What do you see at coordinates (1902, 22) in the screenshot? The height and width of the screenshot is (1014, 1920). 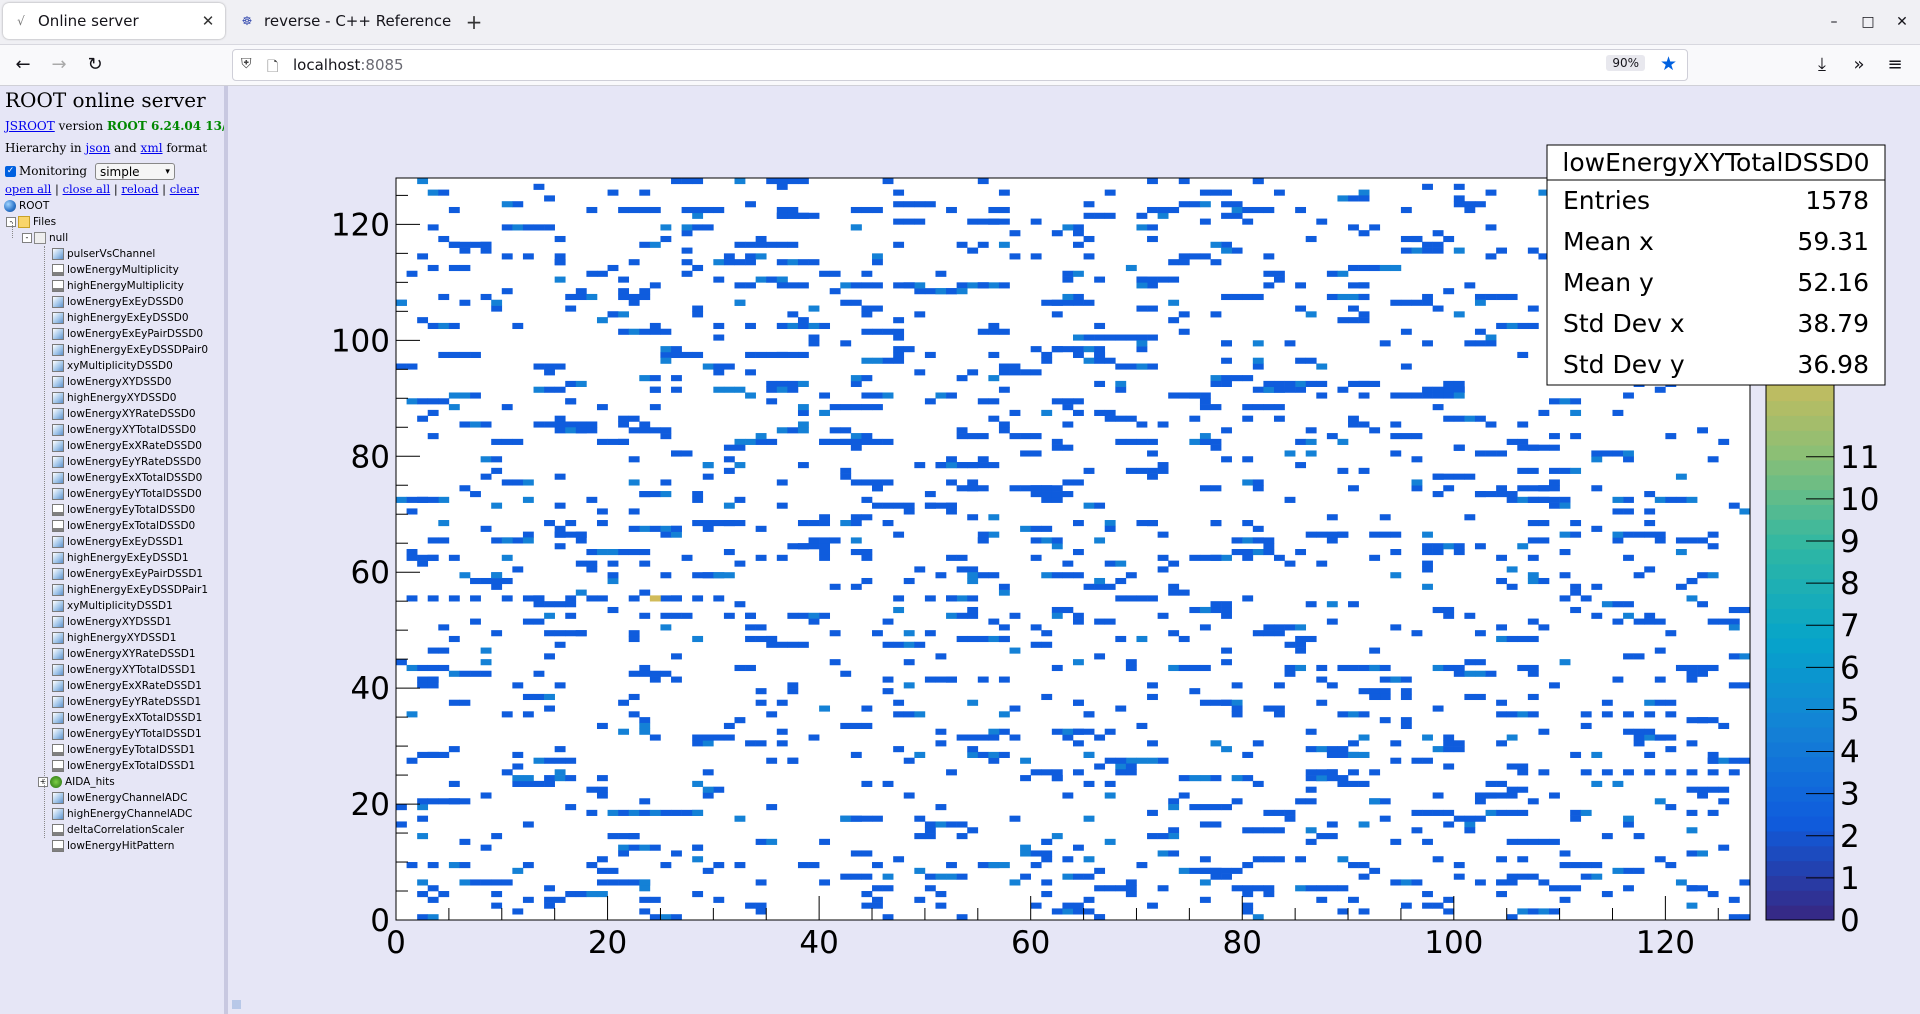 I see `close-window-icon: ✕` at bounding box center [1902, 22].